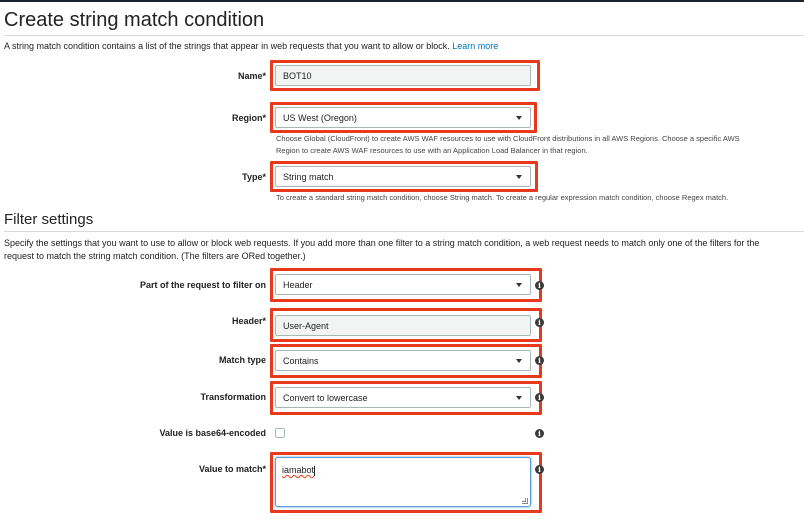 This screenshot has width=804, height=520. Describe the element at coordinates (49, 219) in the screenshot. I see `filter-settings-heading: Filter settings` at that location.